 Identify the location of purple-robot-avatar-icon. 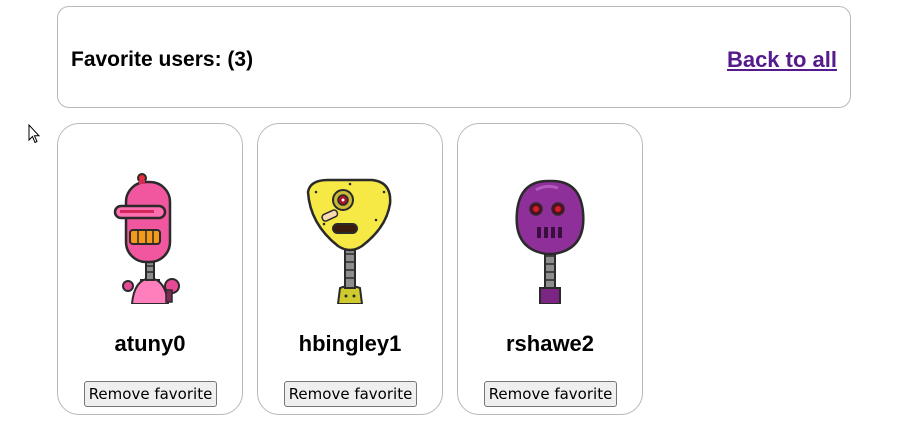
(550, 241).